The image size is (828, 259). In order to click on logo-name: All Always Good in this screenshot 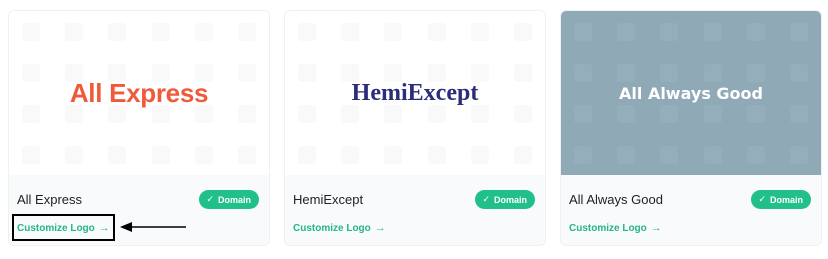, I will do `click(616, 199)`.